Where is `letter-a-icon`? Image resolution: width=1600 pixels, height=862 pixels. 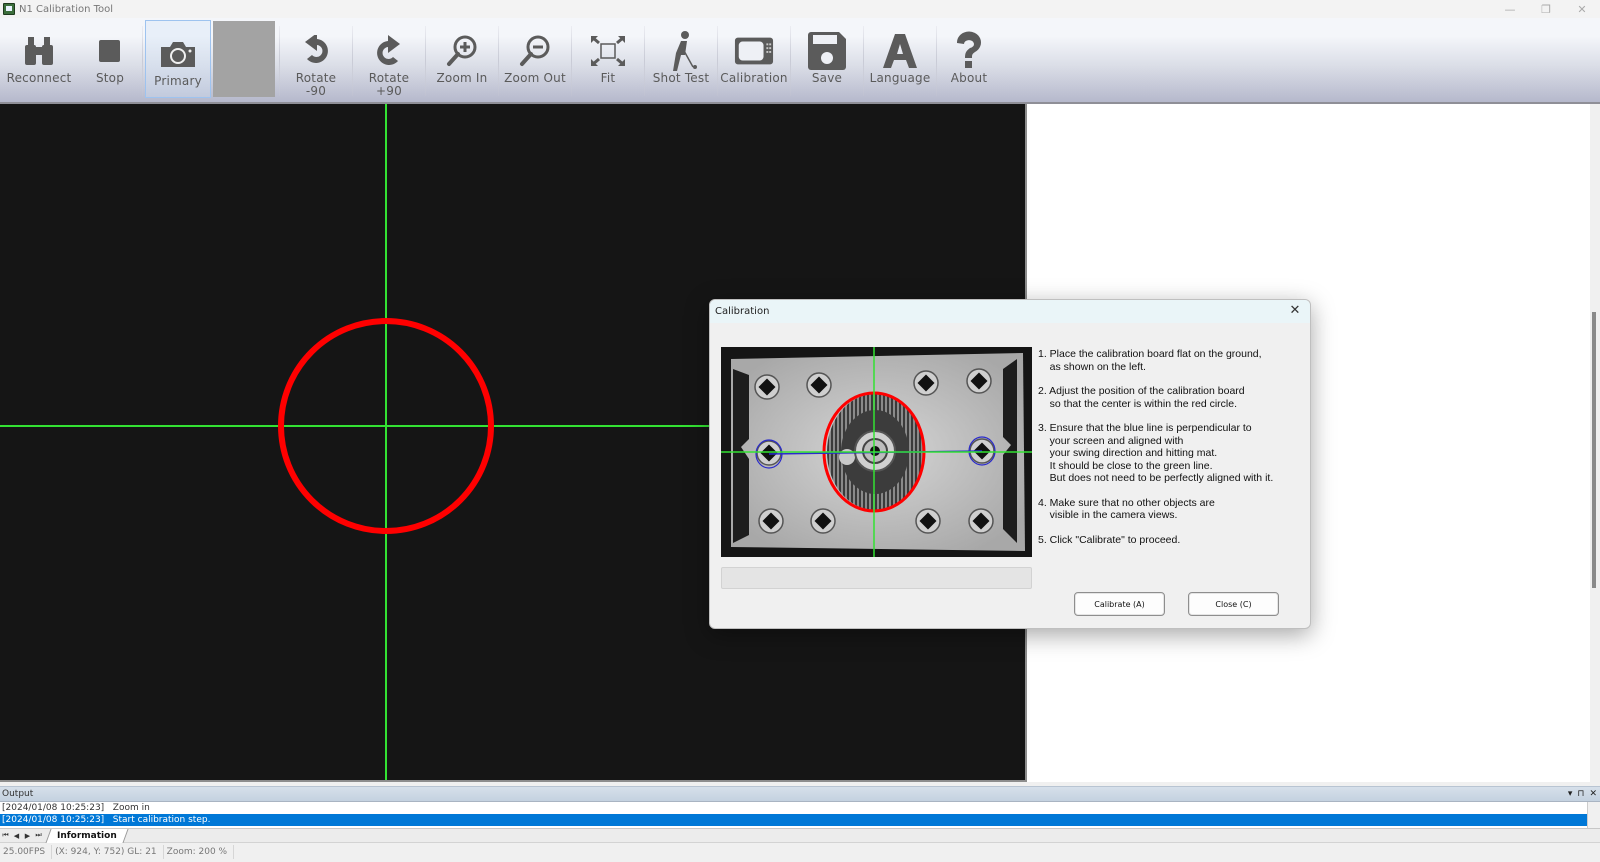
letter-a-icon is located at coordinates (900, 51).